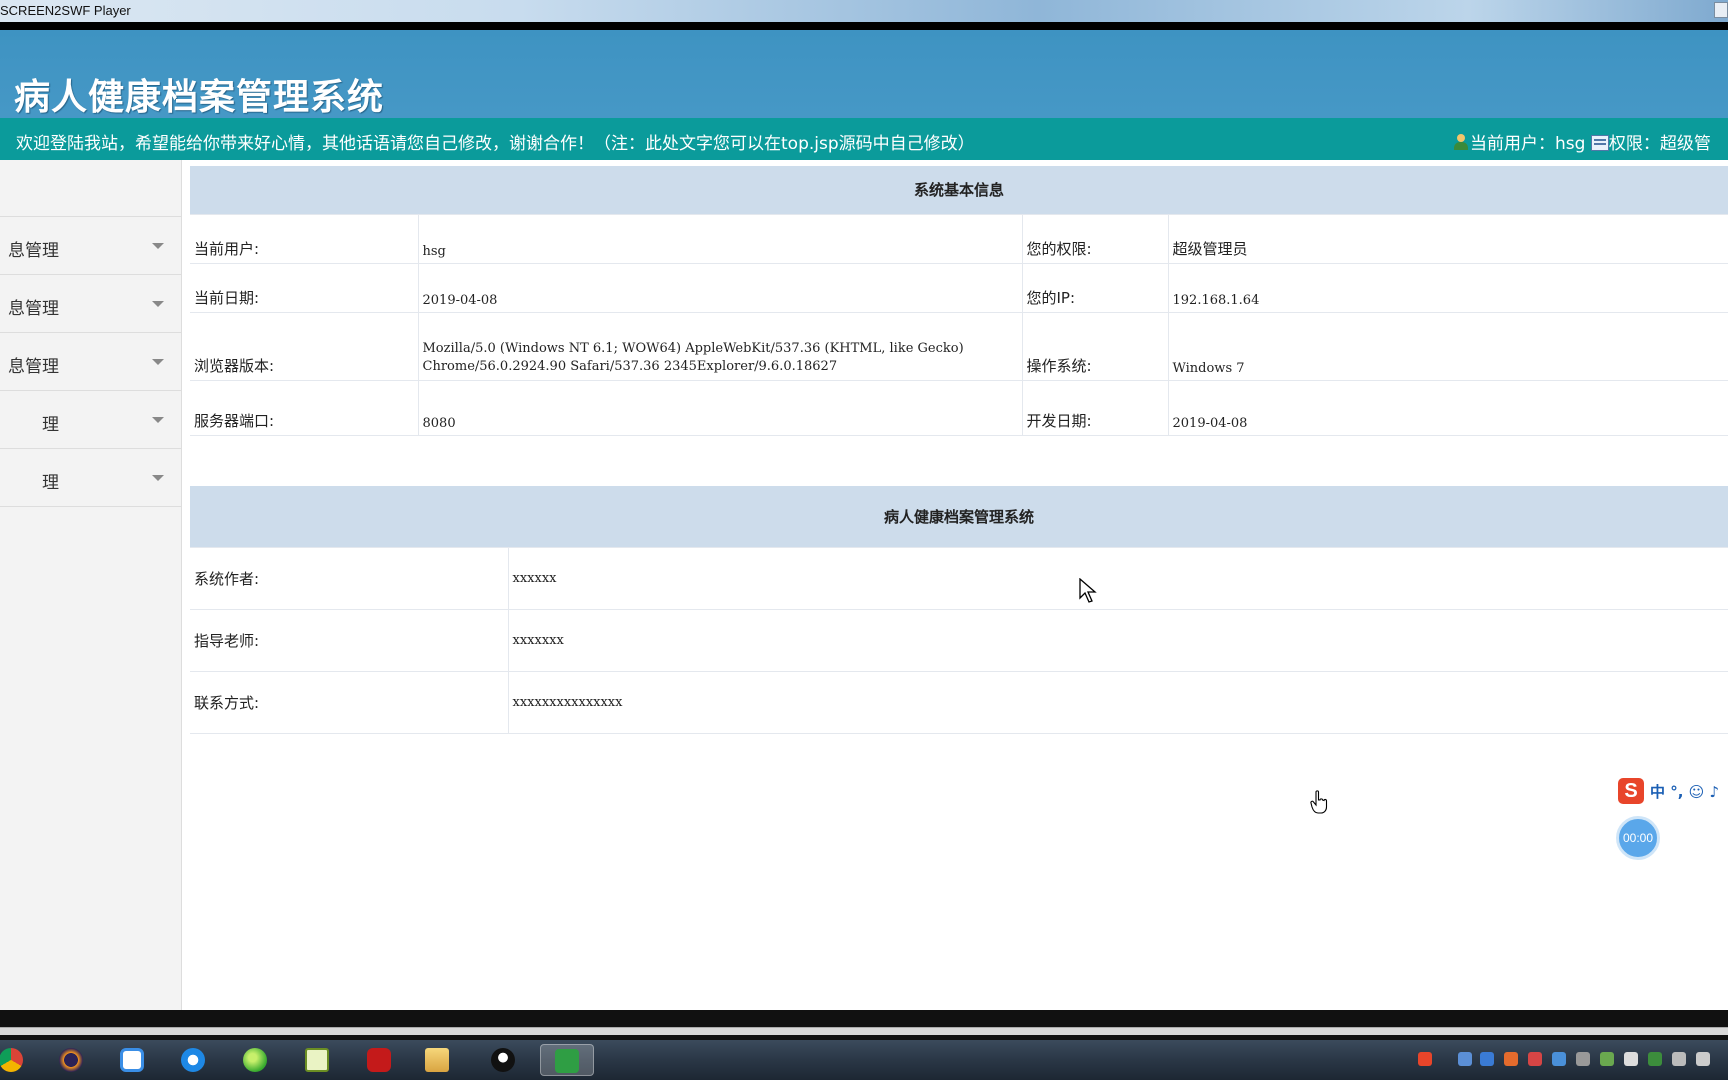 This screenshot has width=1728, height=1080. What do you see at coordinates (193, 1060) in the screenshot?
I see `browser-icon` at bounding box center [193, 1060].